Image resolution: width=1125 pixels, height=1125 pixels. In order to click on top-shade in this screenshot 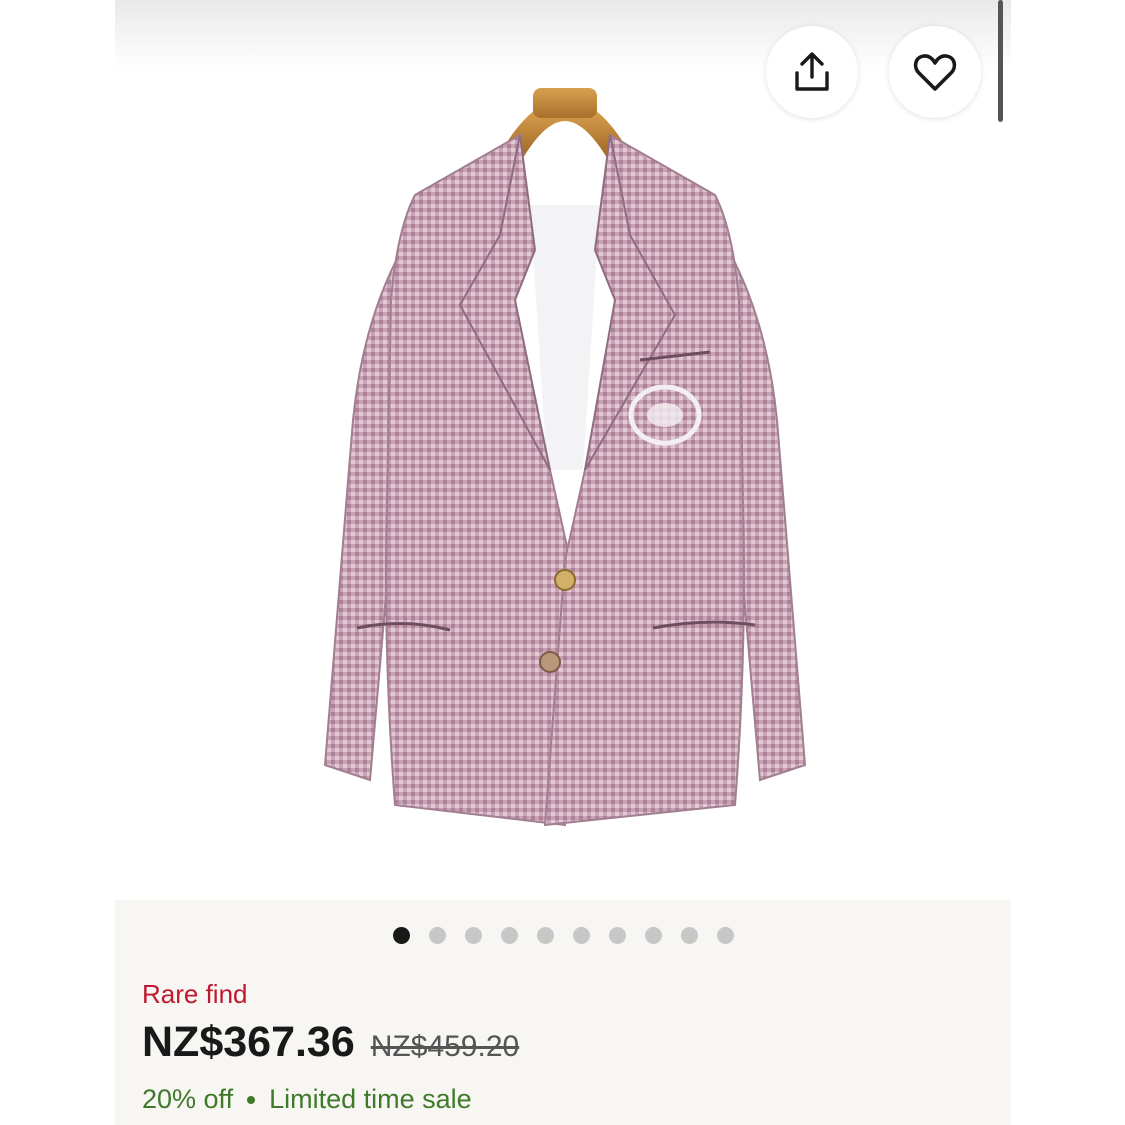, I will do `click(563, 35)`.